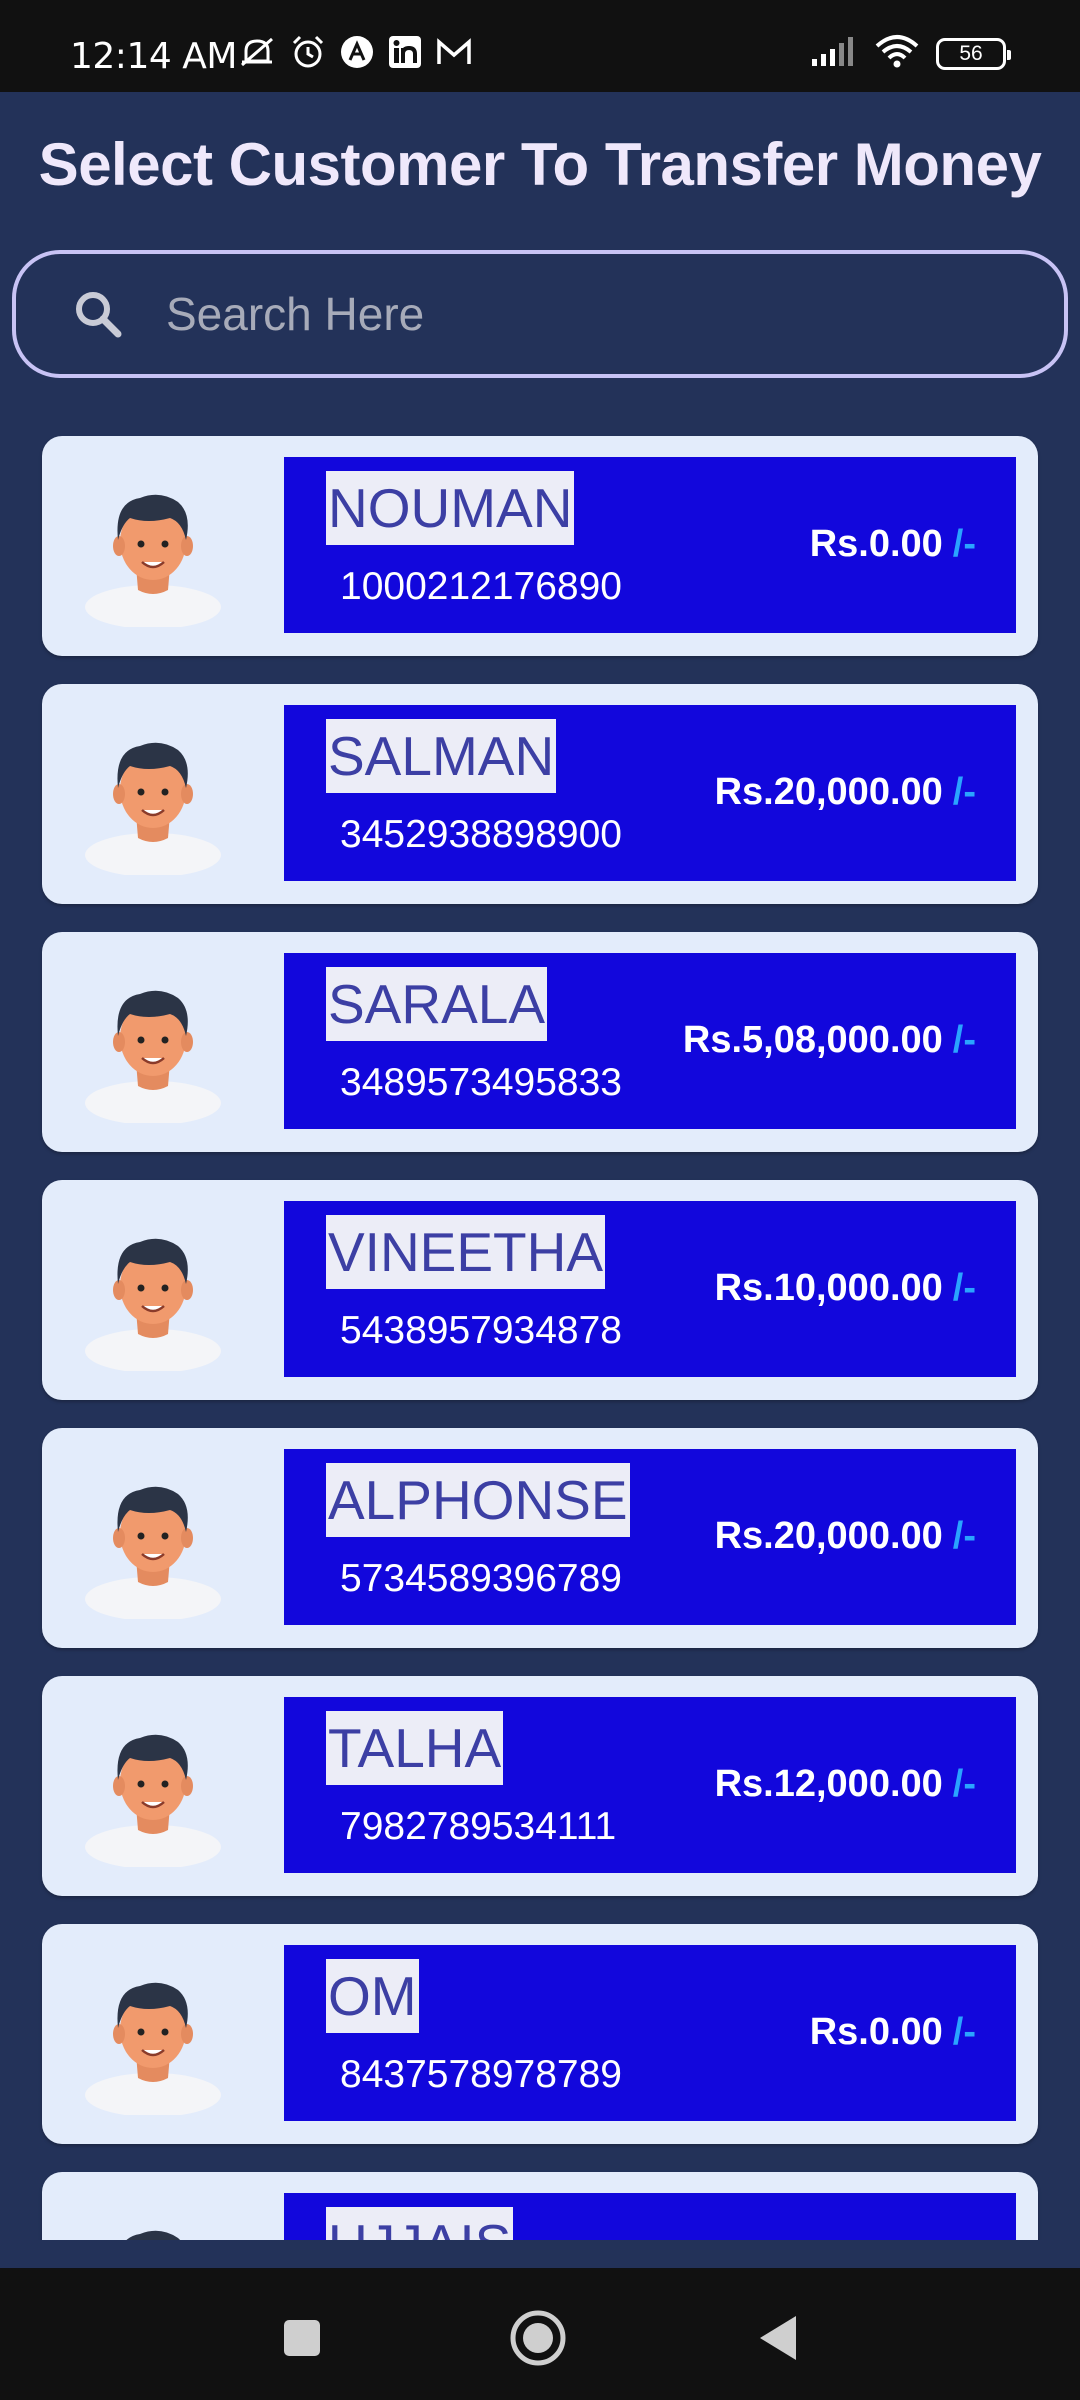 The height and width of the screenshot is (2400, 1080). I want to click on back-triangle-icon, so click(778, 2338).